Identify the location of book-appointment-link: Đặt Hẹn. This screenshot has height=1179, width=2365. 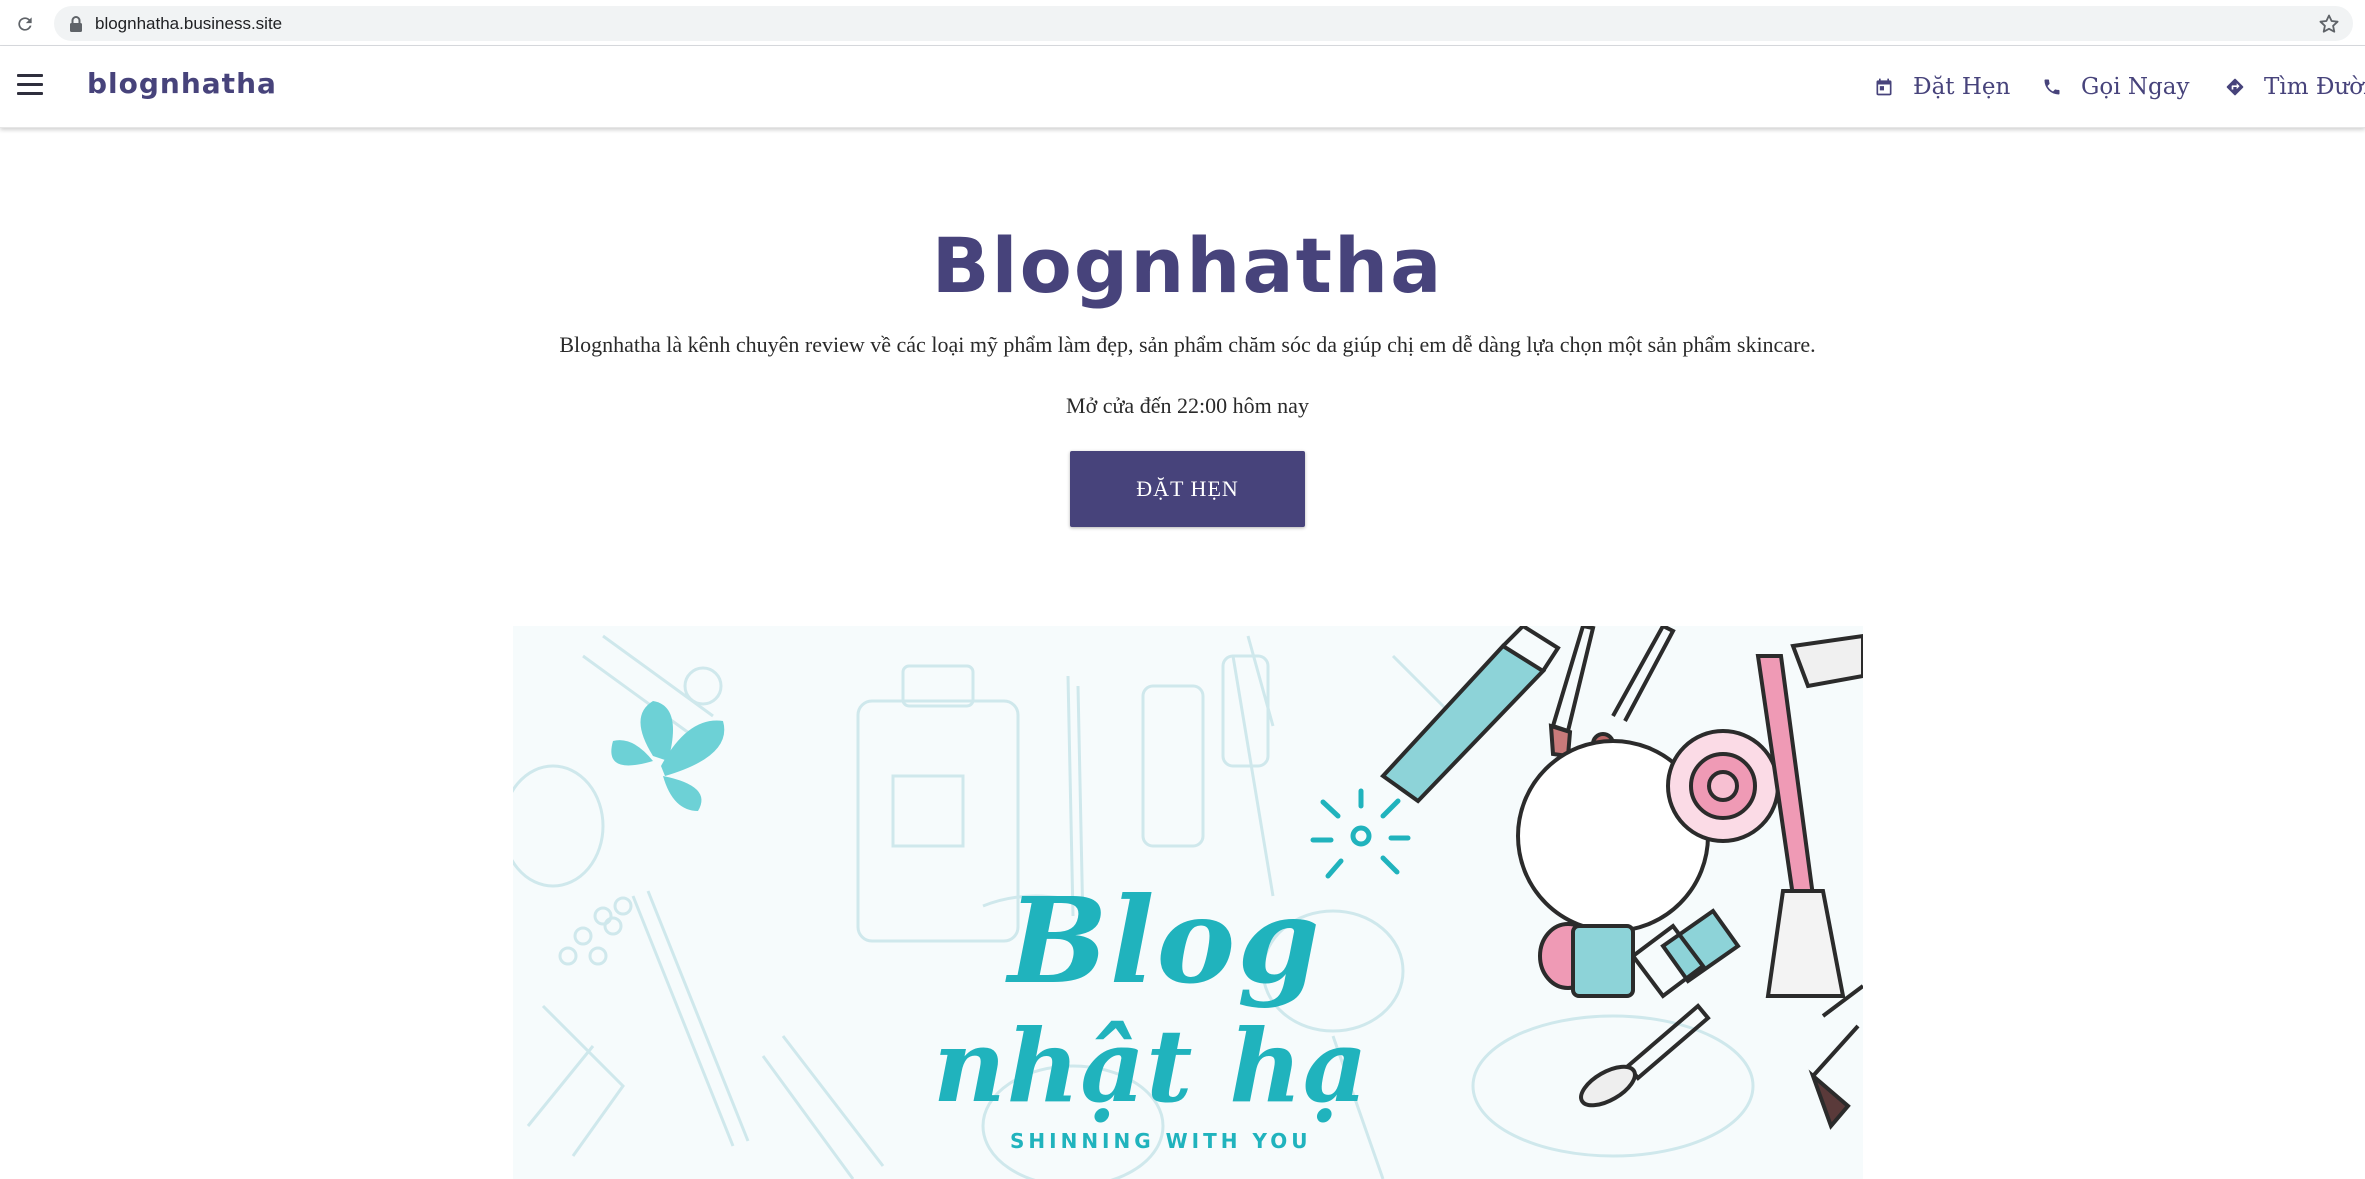
(1941, 87).